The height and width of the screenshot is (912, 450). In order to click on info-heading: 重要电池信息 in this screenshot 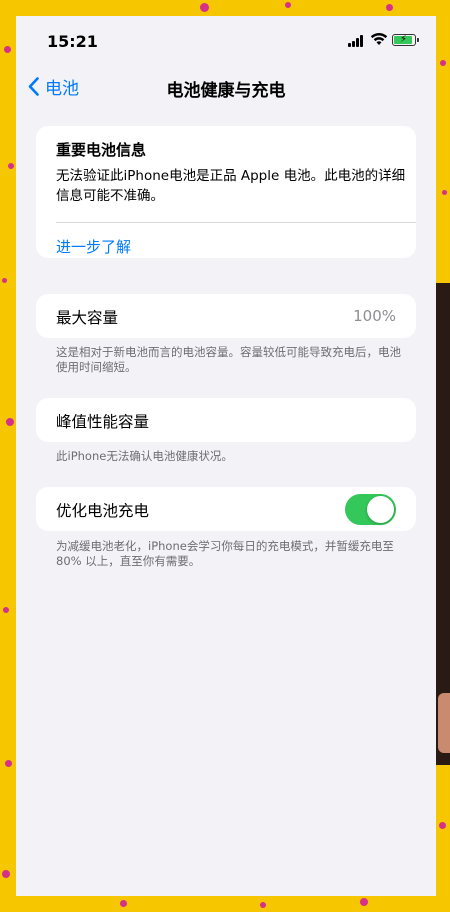, I will do `click(101, 150)`.